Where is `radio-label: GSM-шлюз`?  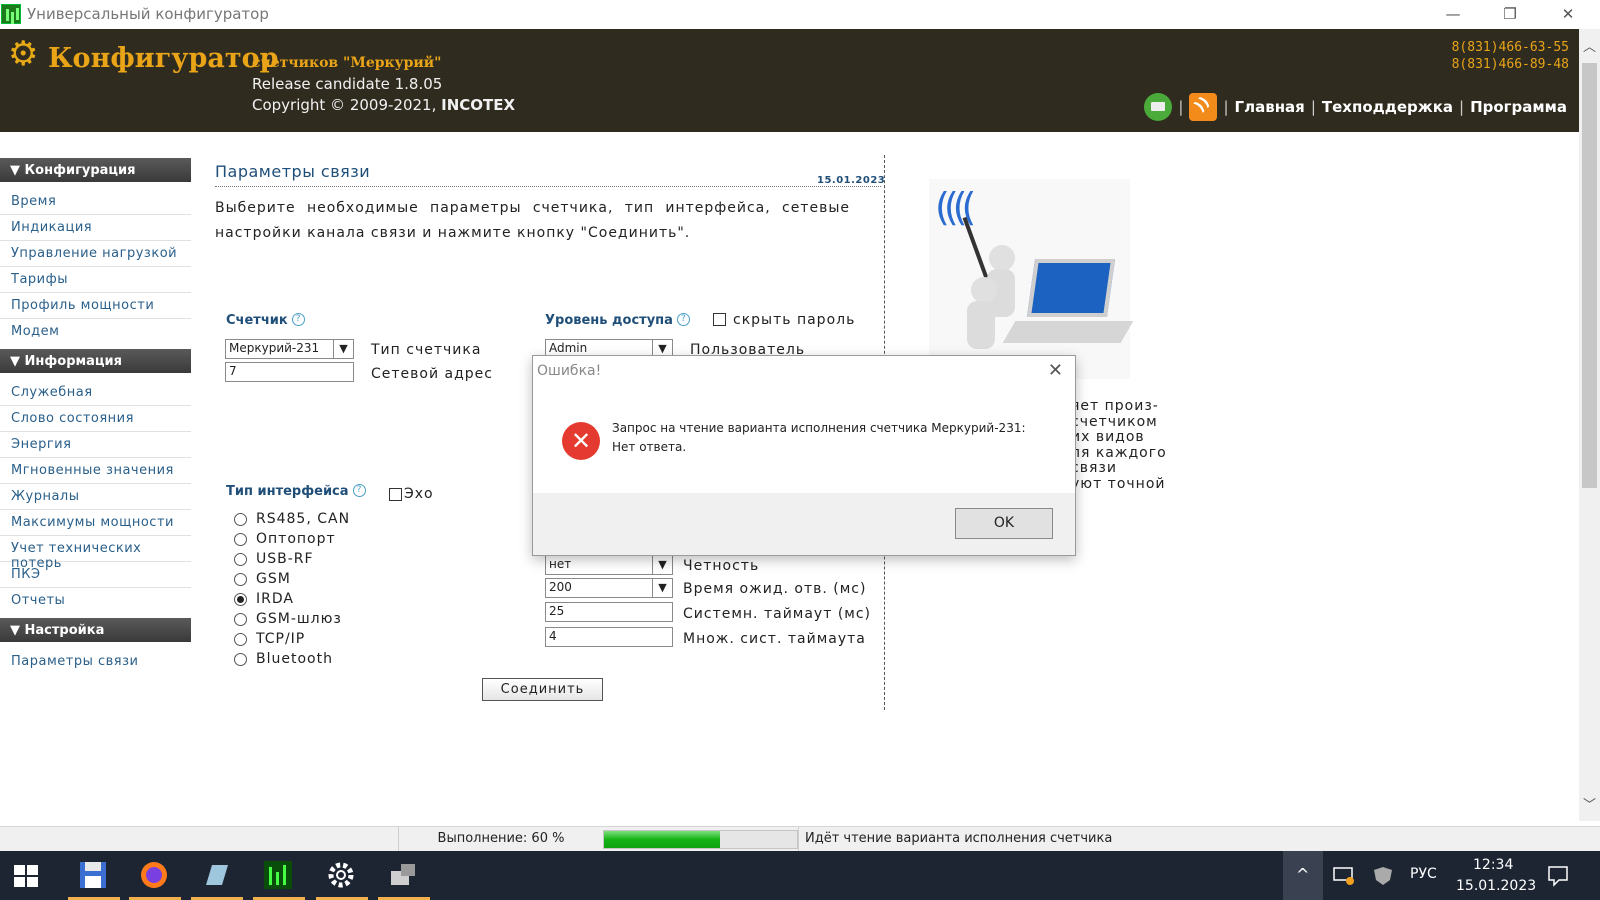 radio-label: GSM-шлюз is located at coordinates (299, 619).